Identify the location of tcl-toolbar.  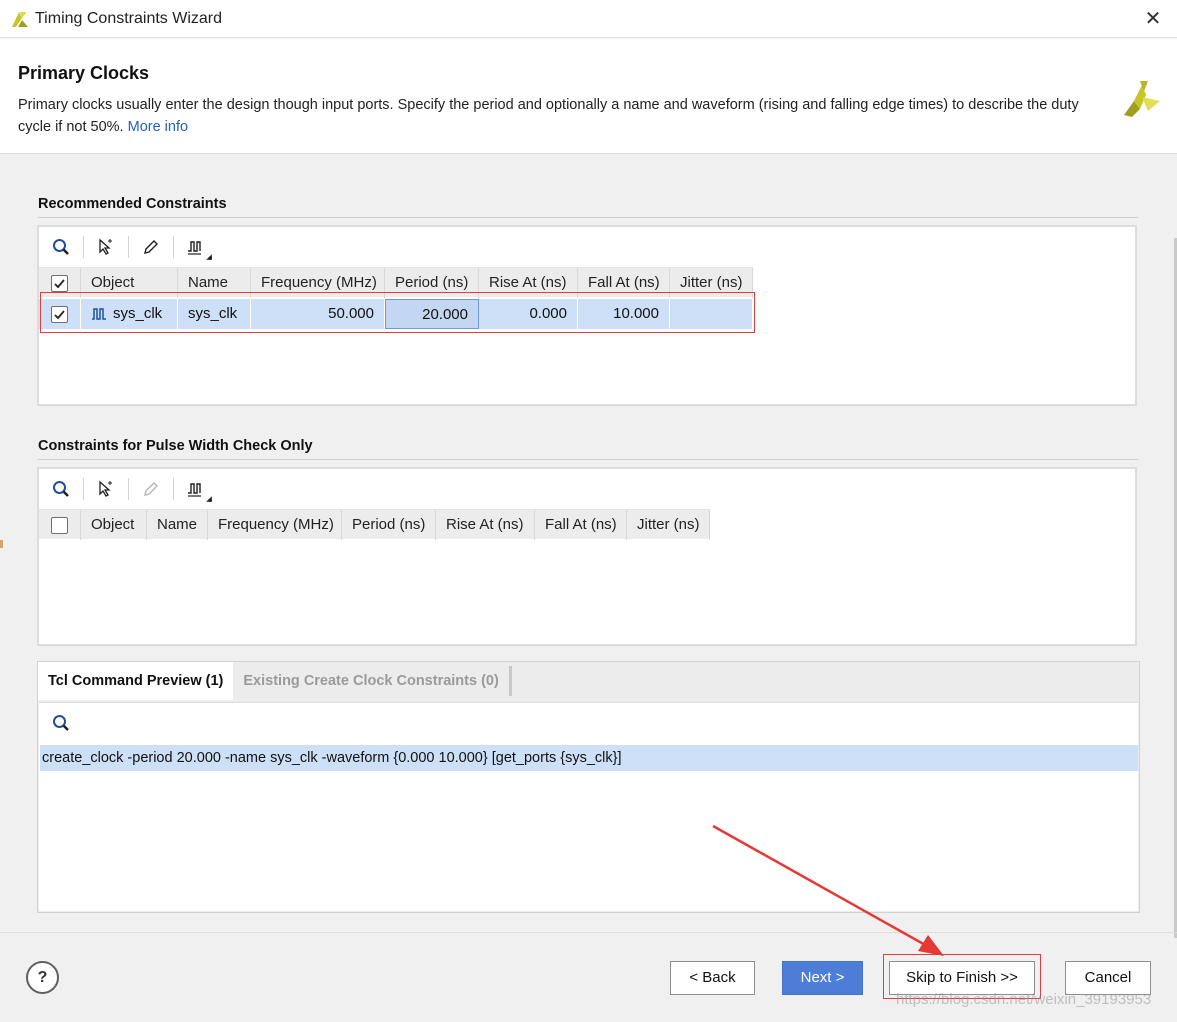
(66, 723).